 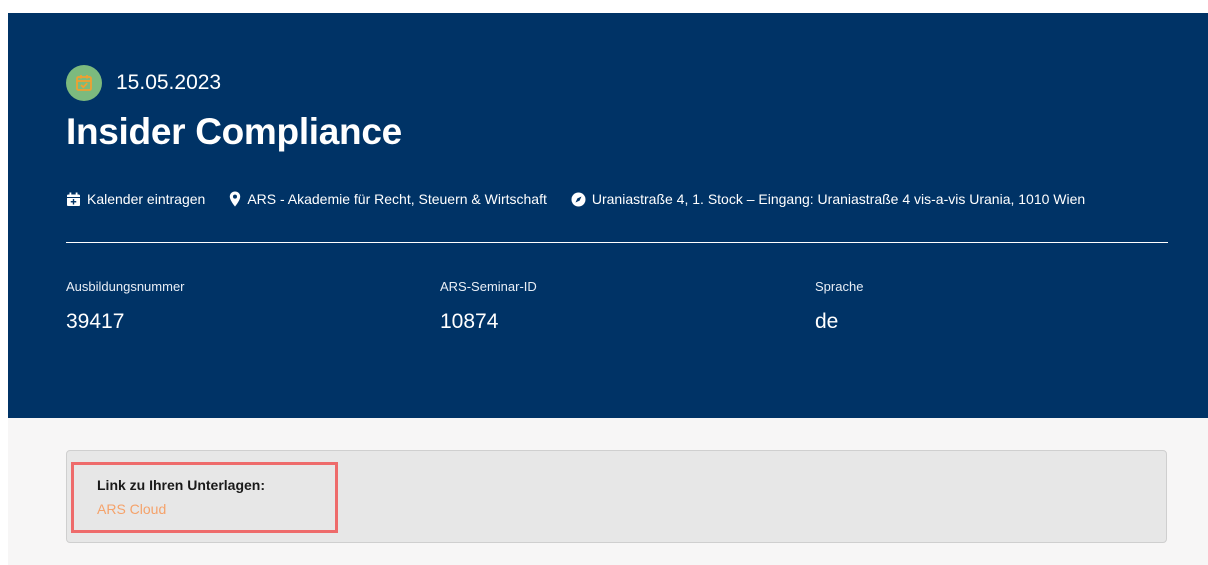 I want to click on info-label: Sprache, so click(x=839, y=286).